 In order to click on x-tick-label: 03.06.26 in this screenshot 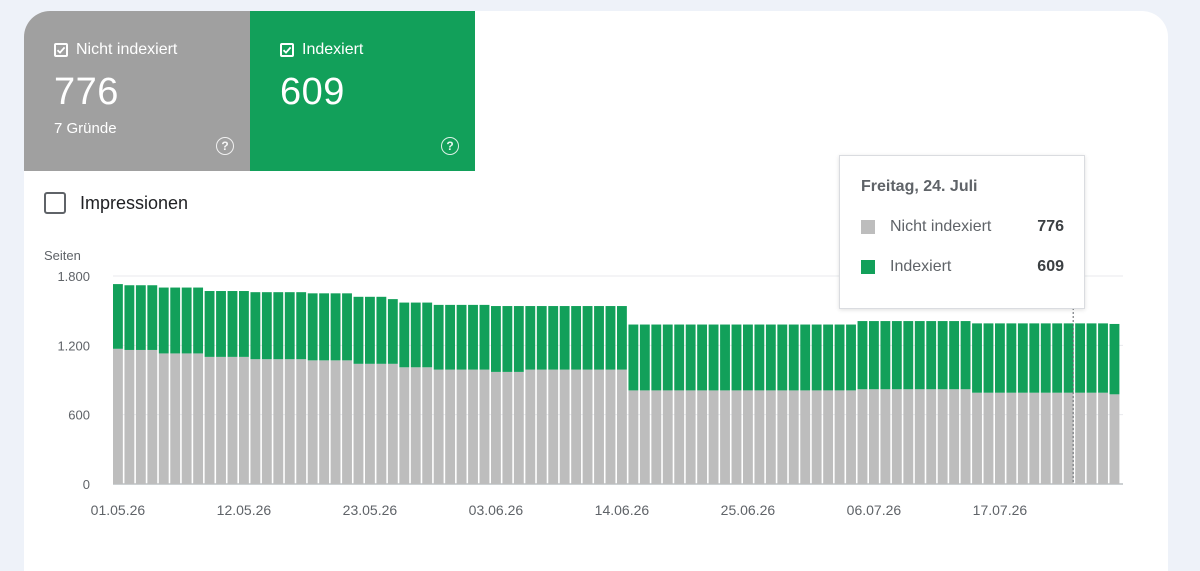, I will do `click(496, 510)`.